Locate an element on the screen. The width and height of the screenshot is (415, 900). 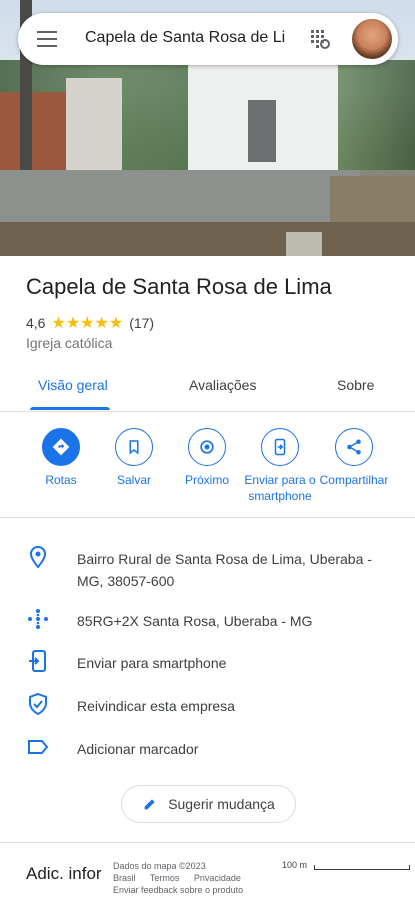
country-link: Brasil is located at coordinates (124, 878).